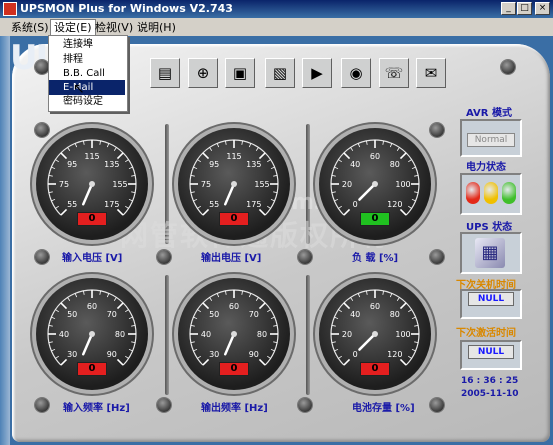 This screenshot has width=553, height=445. What do you see at coordinates (508, 8) in the screenshot?
I see `minimize-button: _` at bounding box center [508, 8].